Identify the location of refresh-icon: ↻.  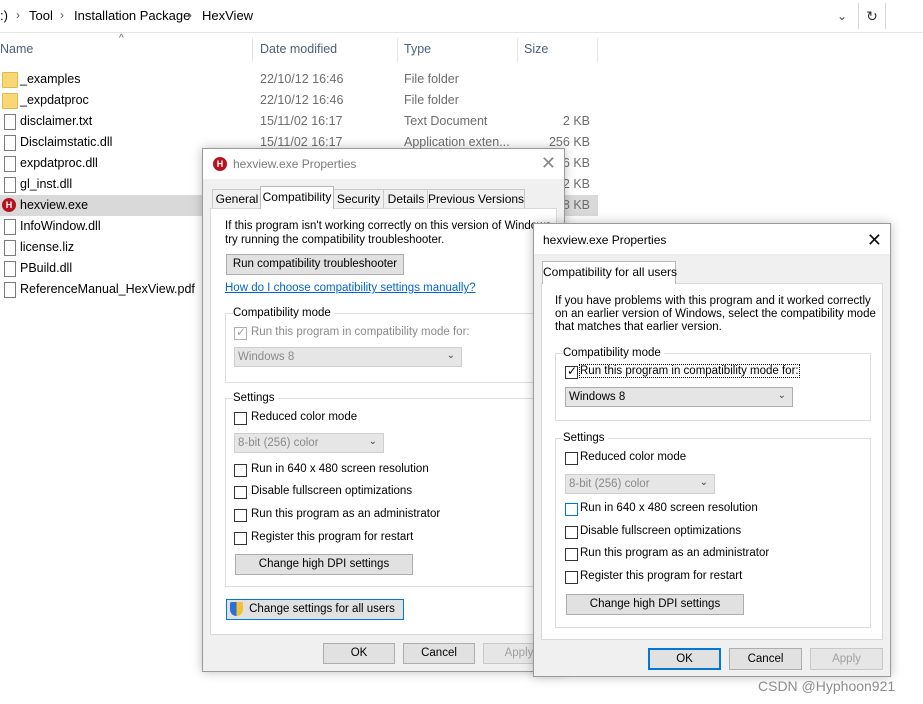
(872, 16).